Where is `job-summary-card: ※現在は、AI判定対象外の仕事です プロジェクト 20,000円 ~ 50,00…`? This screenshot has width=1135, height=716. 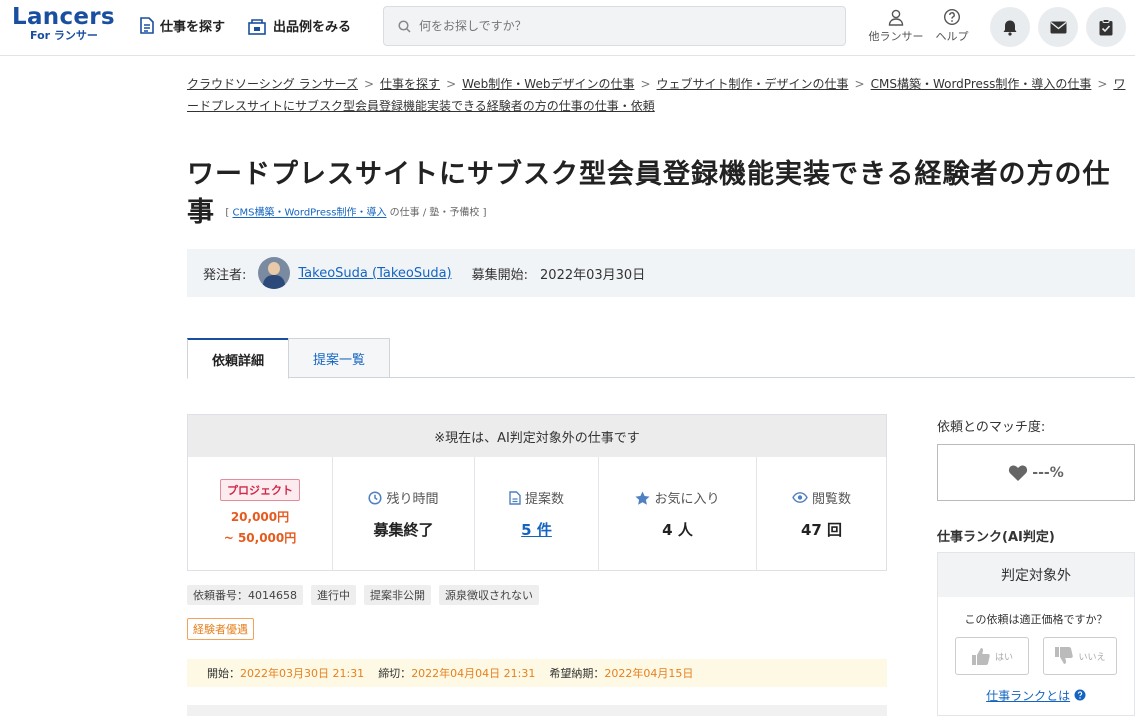 job-summary-card: ※現在は、AI判定対象外の仕事です プロジェクト 20,000円 ~ 50,00… is located at coordinates (537, 492).